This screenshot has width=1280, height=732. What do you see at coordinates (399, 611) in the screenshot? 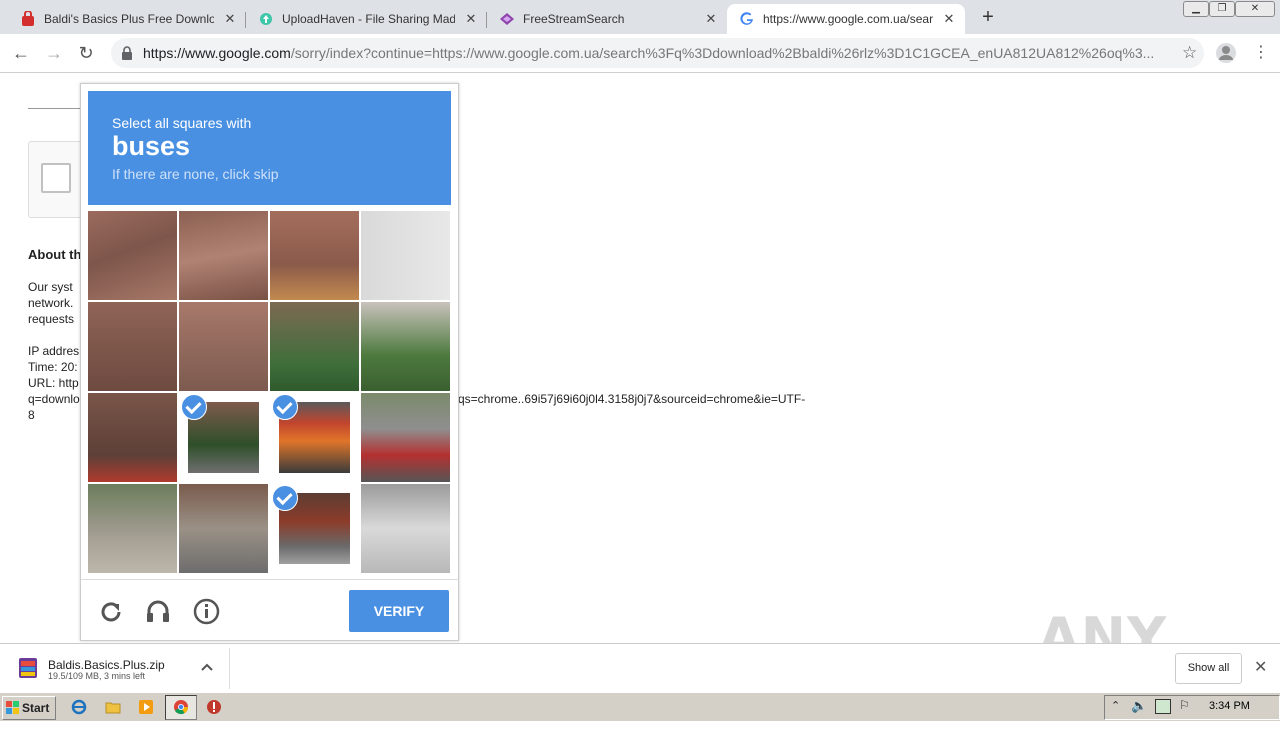
I see `verify-button: VERIFY` at bounding box center [399, 611].